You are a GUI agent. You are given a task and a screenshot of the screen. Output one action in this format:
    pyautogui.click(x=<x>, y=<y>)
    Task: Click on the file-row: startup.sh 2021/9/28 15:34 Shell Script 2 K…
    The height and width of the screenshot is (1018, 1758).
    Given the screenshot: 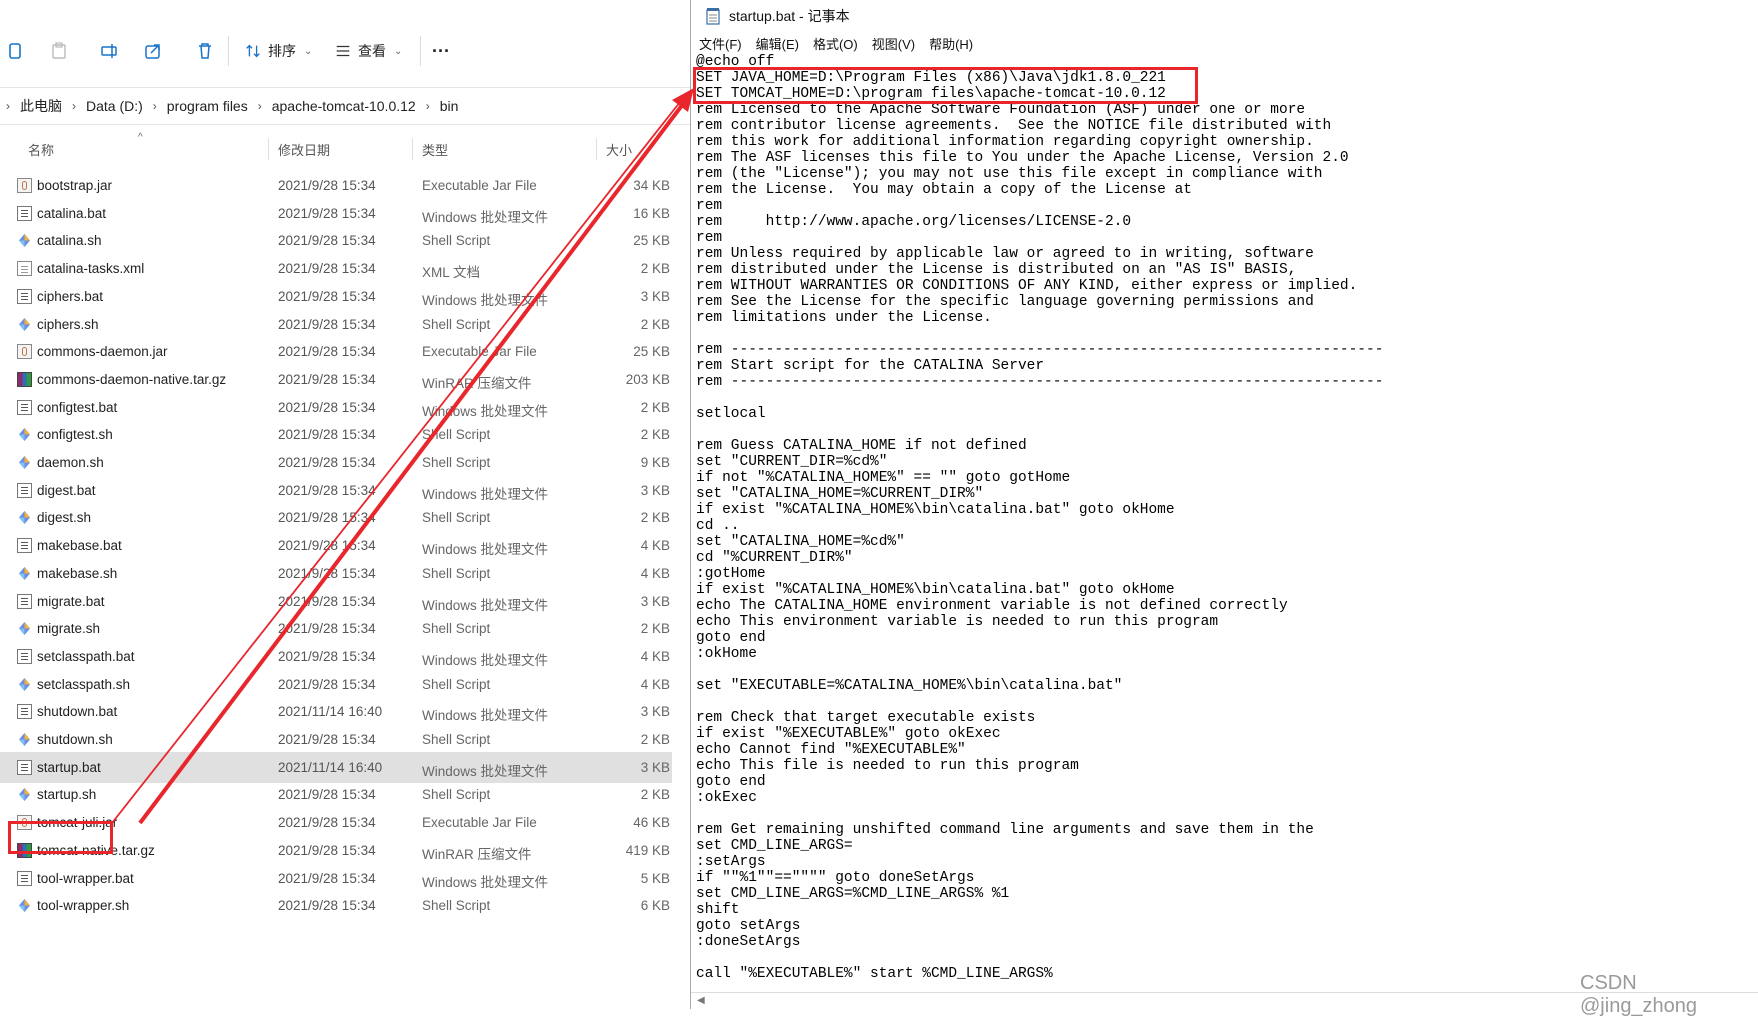 What is the action you would take?
    pyautogui.click(x=336, y=794)
    